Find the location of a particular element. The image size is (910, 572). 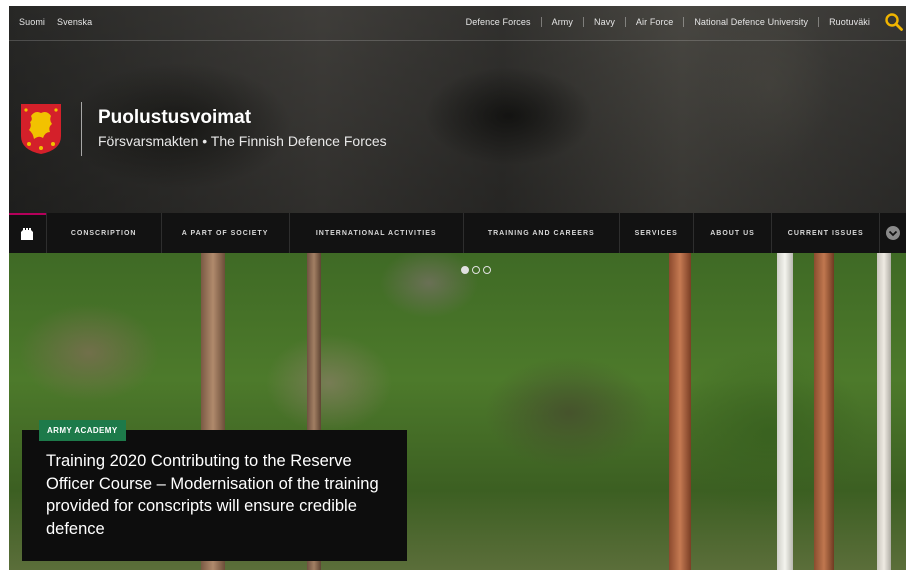

toplink-ruotuvaki: Ruotuväki is located at coordinates (849, 22).